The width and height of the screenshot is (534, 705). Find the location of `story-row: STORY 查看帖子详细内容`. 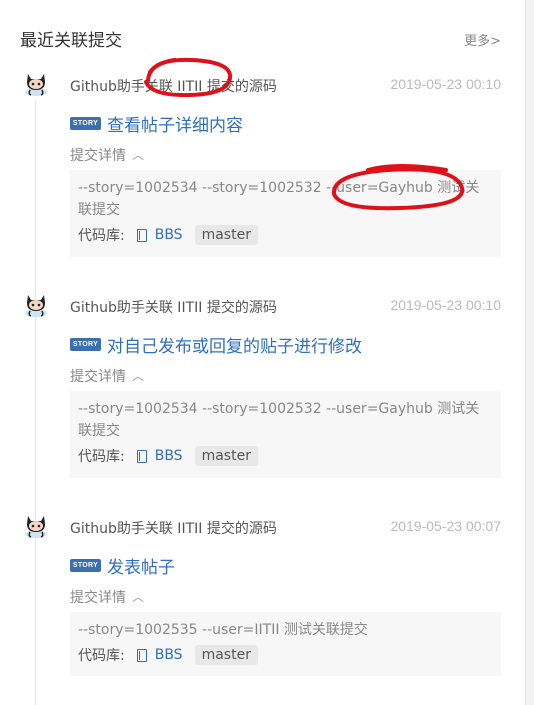

story-row: STORY 查看帖子详细内容 is located at coordinates (156, 123).